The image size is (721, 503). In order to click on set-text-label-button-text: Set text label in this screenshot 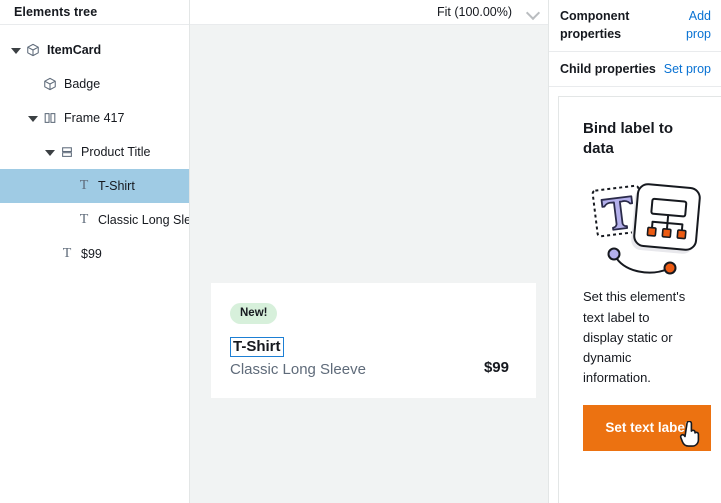, I will do `click(647, 428)`.